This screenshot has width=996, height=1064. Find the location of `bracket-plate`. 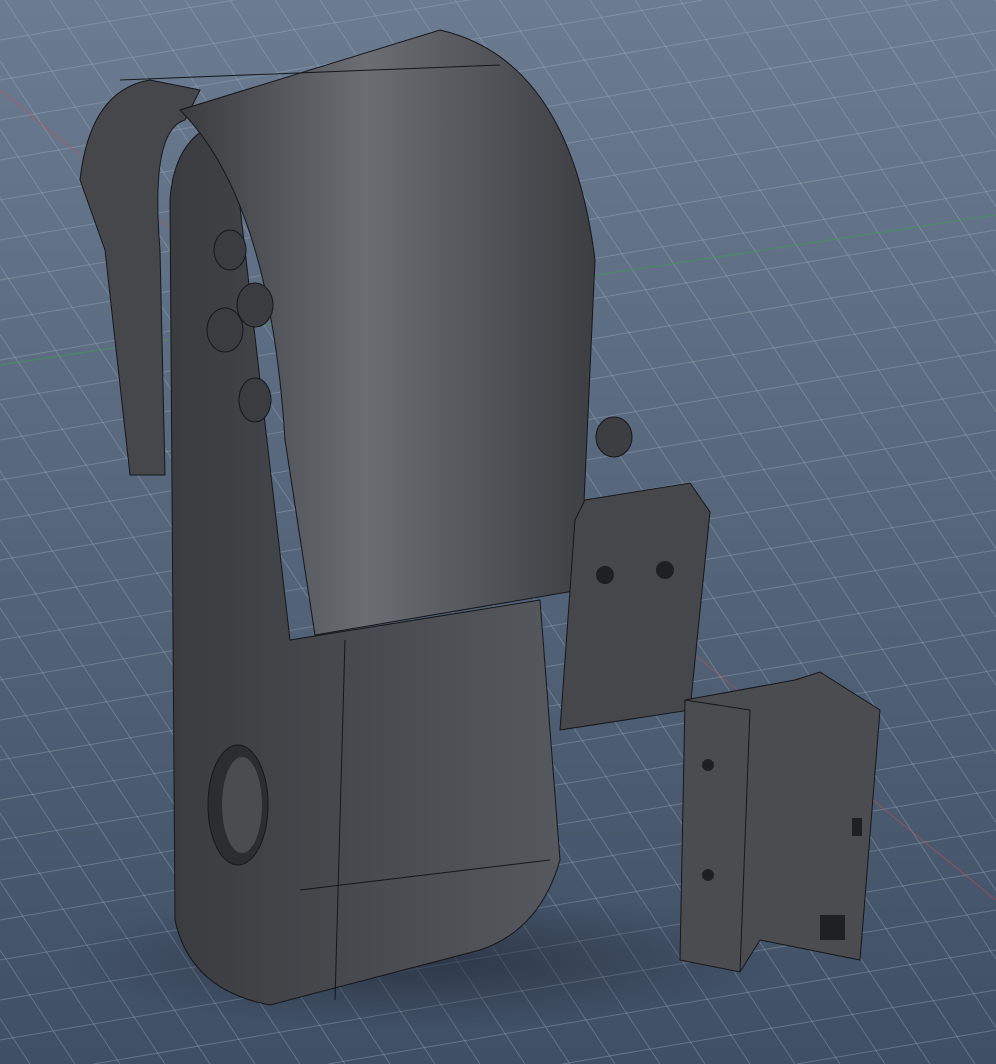

bracket-plate is located at coordinates (635, 606).